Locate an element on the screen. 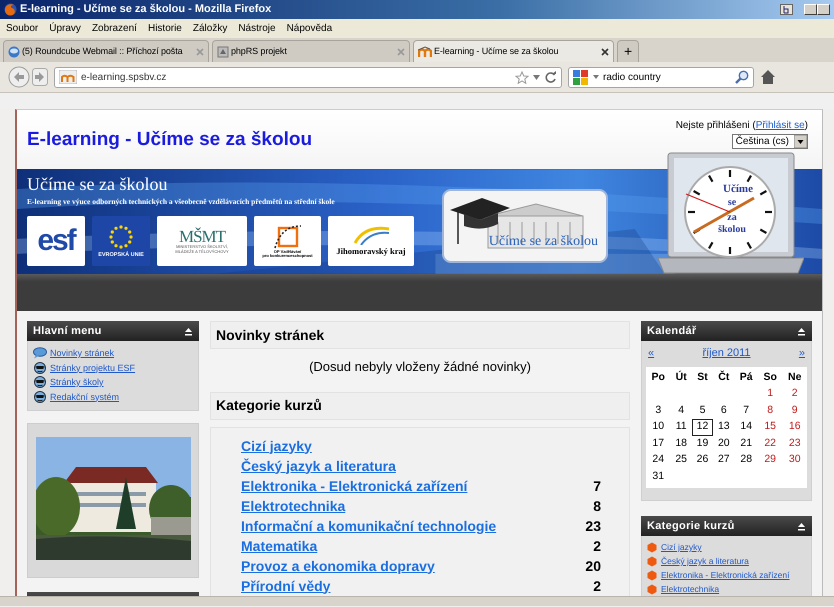  firefox-icon is located at coordinates (10, 9).